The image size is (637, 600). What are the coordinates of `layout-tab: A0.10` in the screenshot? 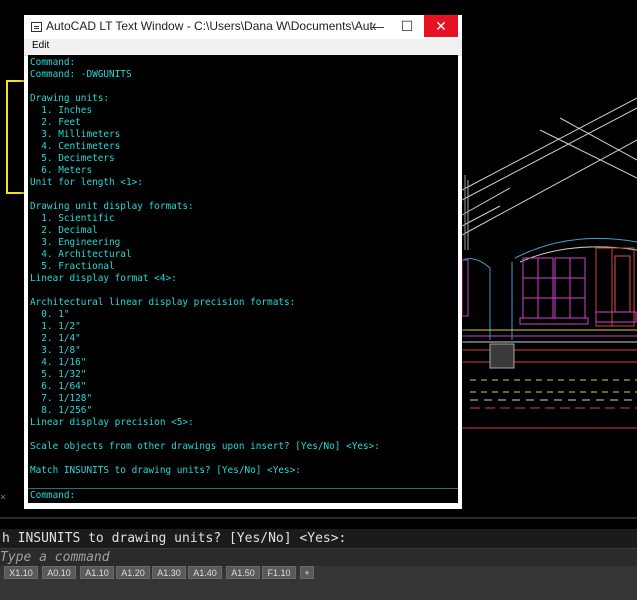 It's located at (59, 572).